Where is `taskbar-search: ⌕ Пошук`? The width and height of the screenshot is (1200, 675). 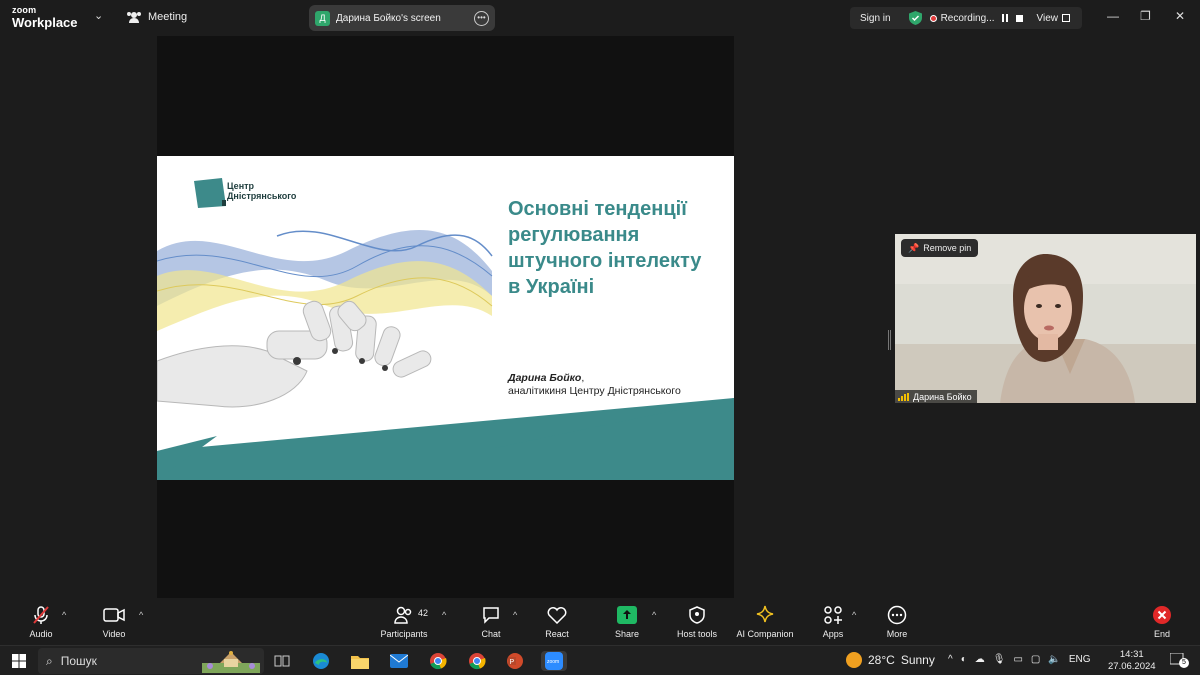 taskbar-search: ⌕ Пошук is located at coordinates (151, 661).